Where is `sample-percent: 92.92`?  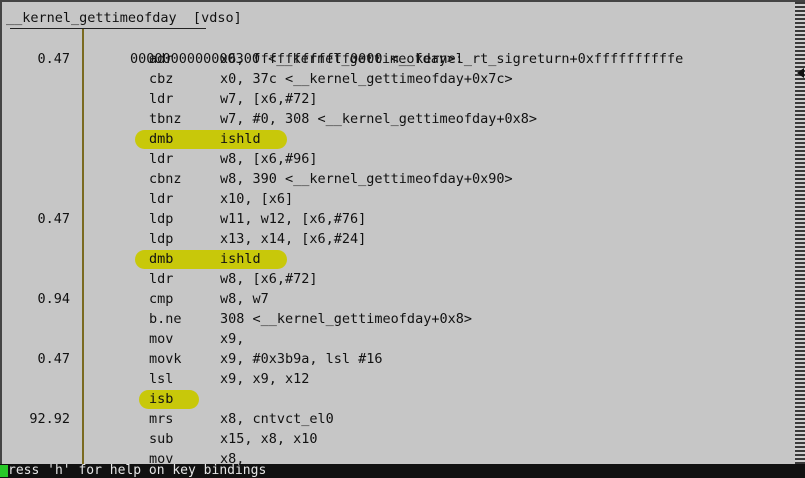 sample-percent: 92.92 is located at coordinates (49, 419).